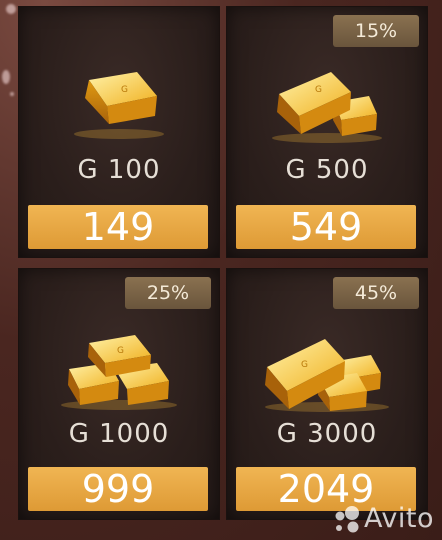 This screenshot has width=442, height=540. Describe the element at coordinates (119, 434) in the screenshot. I see `gold-amount-label: G 1000` at that location.